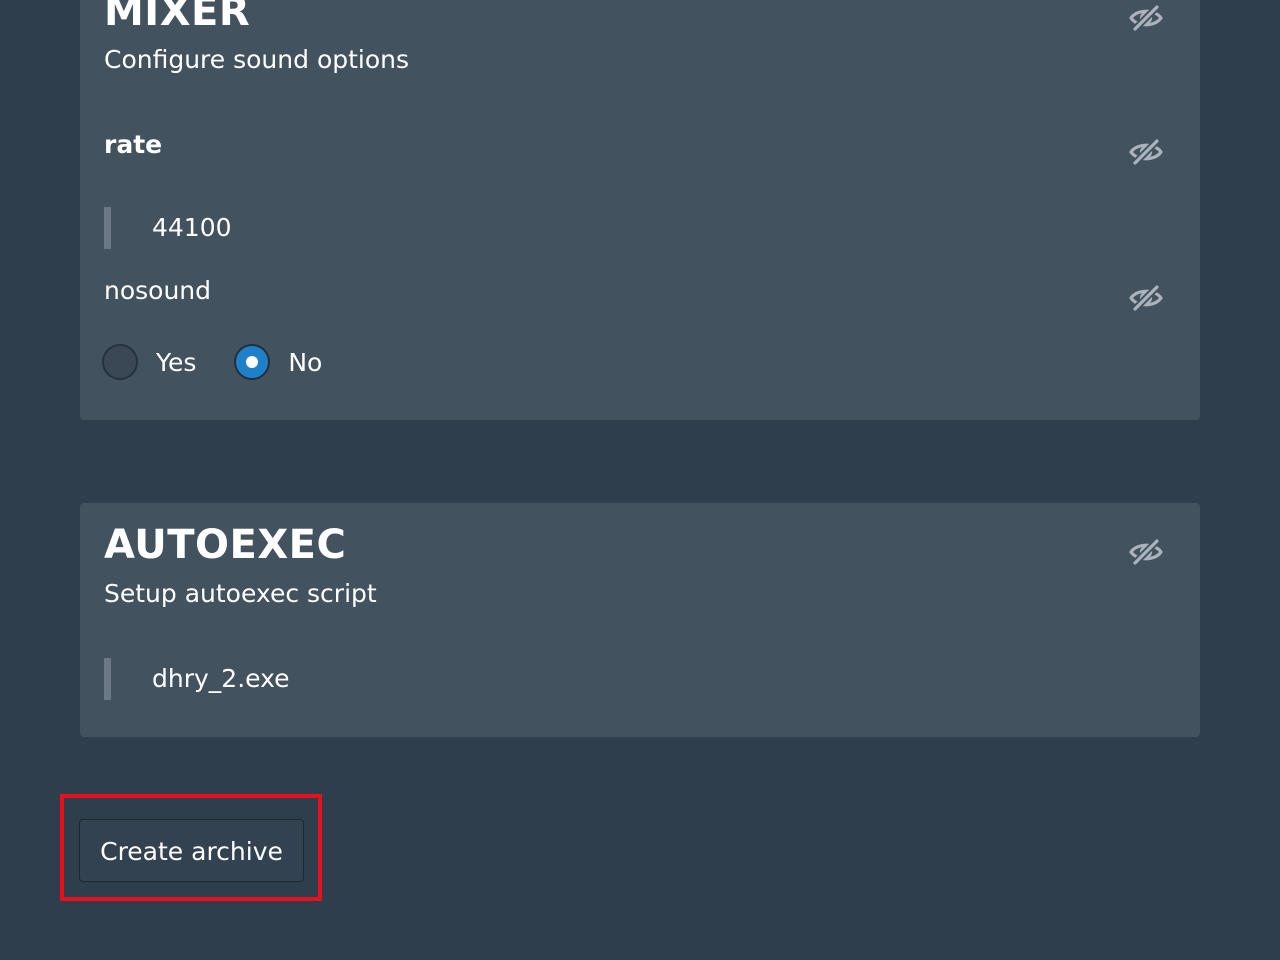  I want to click on section-title: AUTOEXEC, so click(225, 545).